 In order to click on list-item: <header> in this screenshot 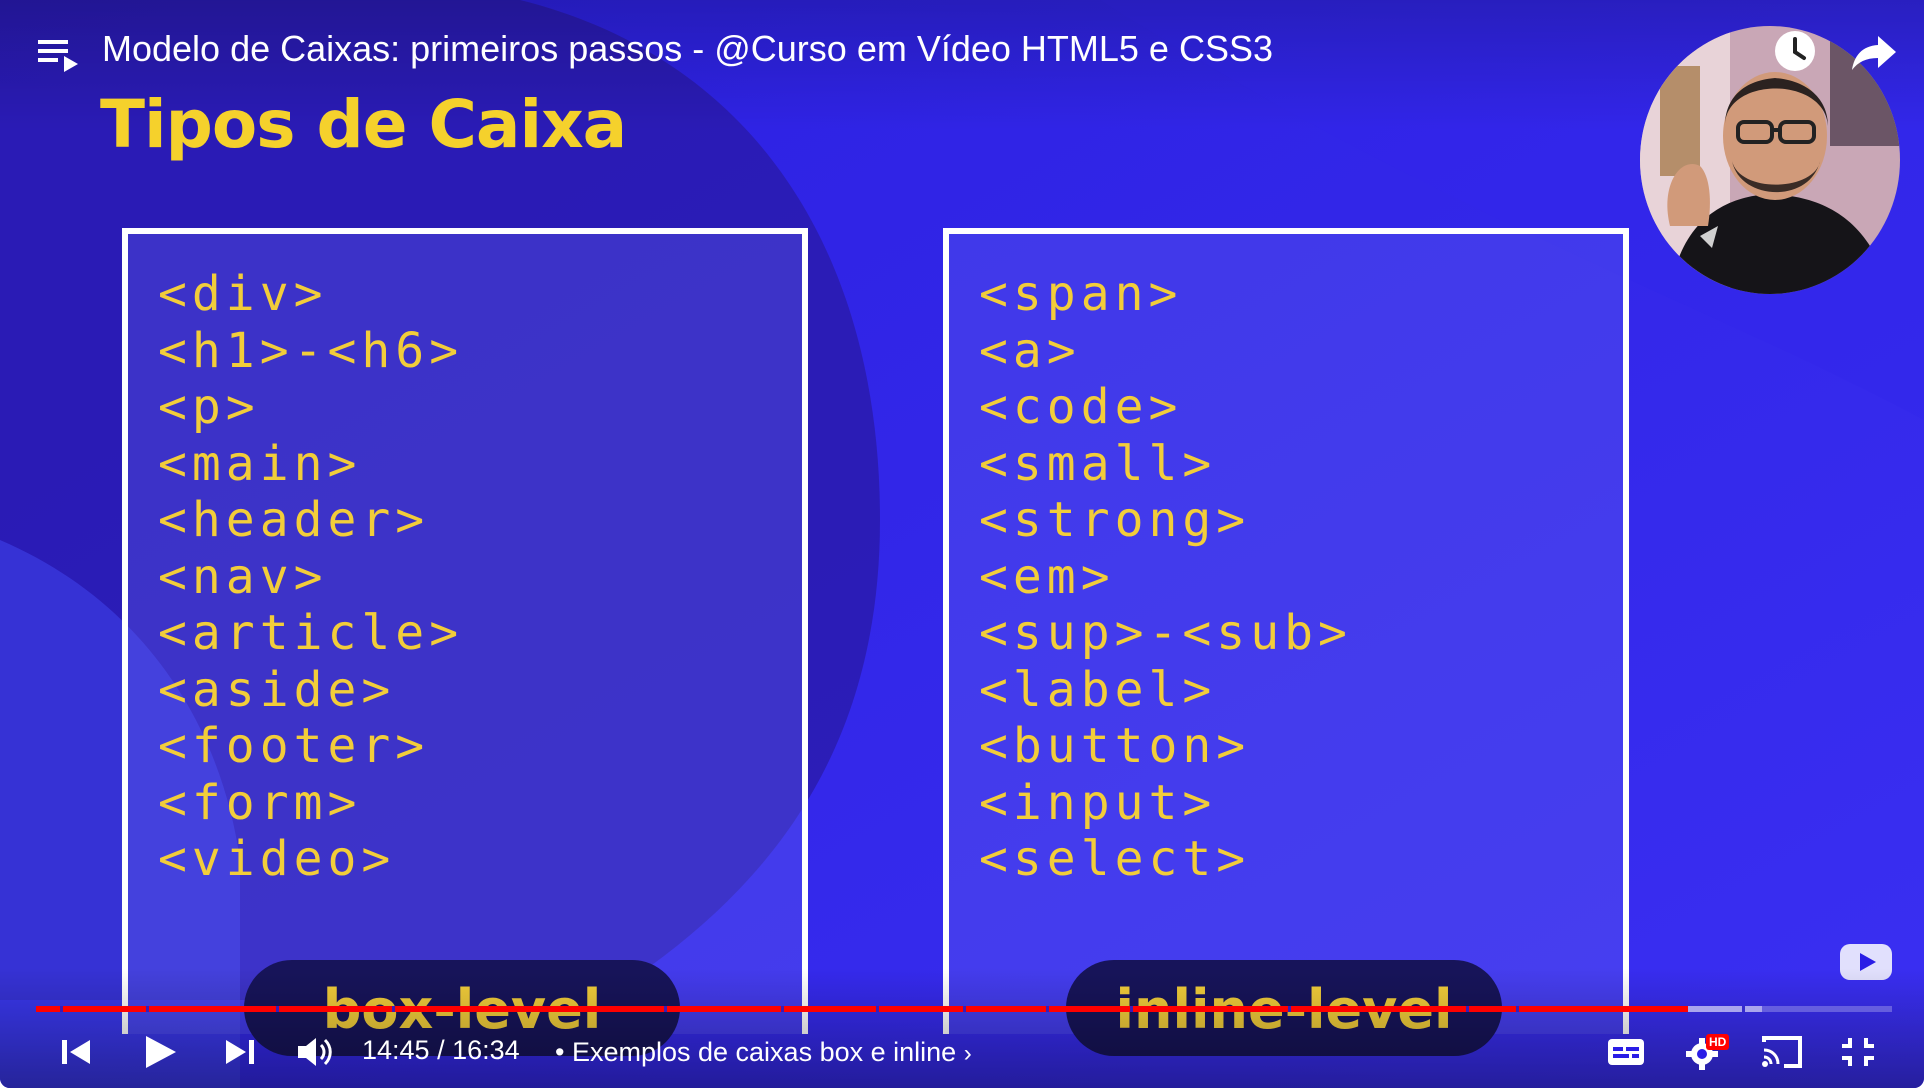, I will do `click(294, 520)`.